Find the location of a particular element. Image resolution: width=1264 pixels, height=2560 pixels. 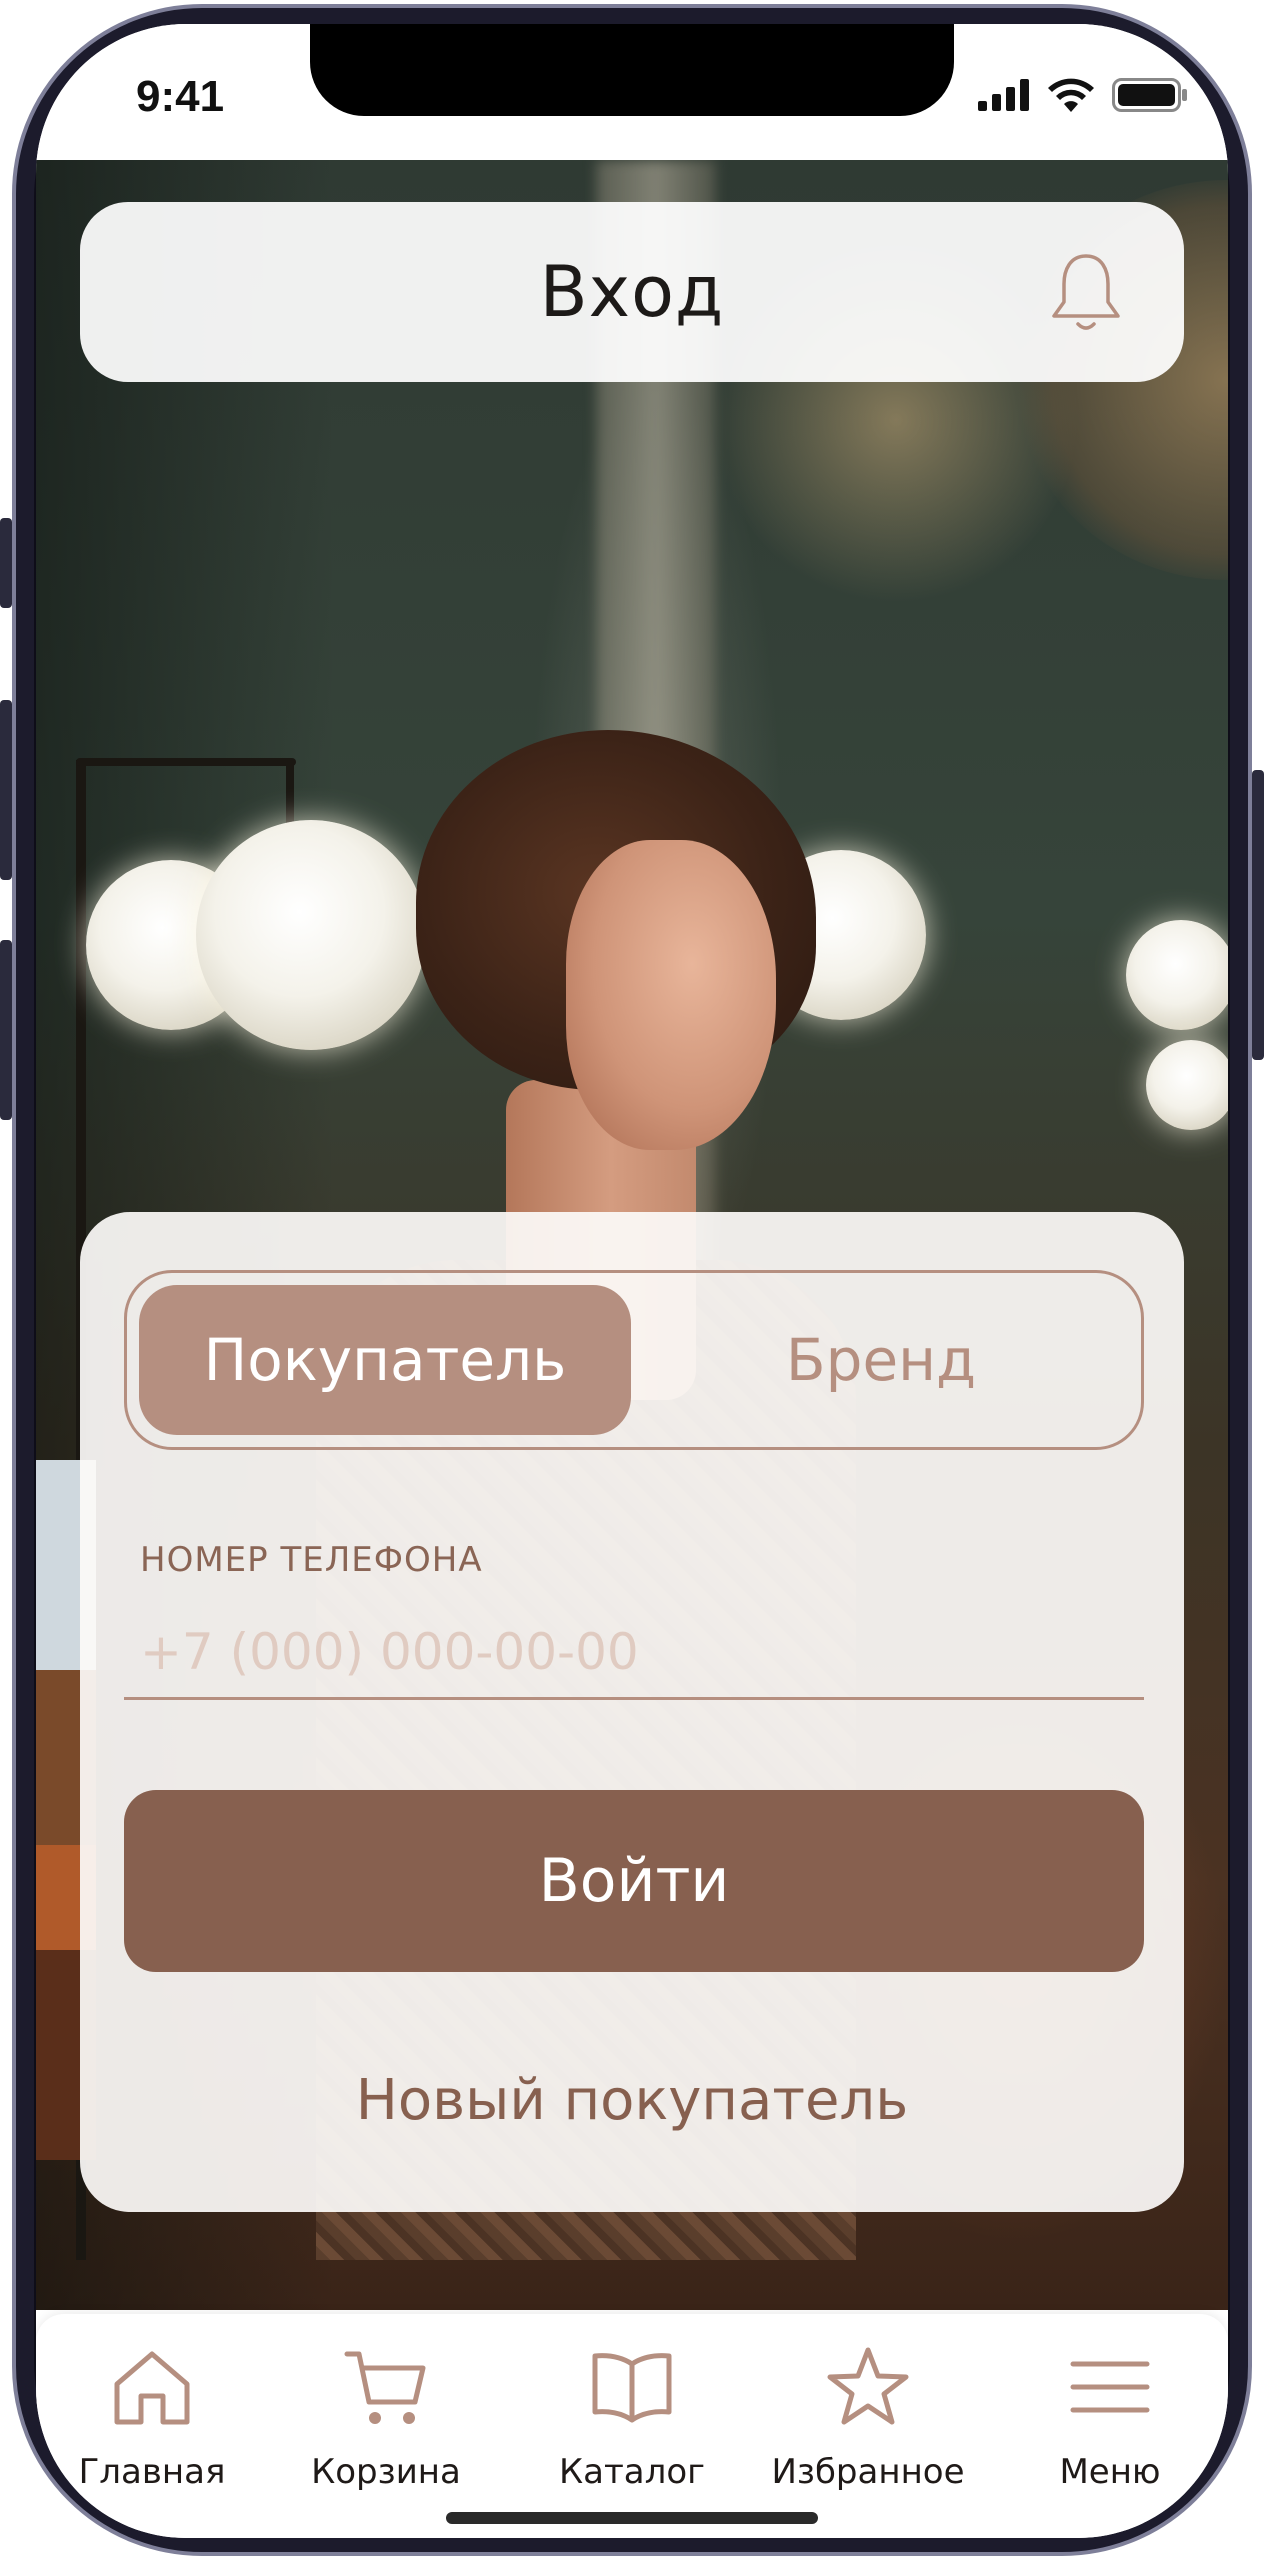

tab-label: Главная is located at coordinates (152, 2472).